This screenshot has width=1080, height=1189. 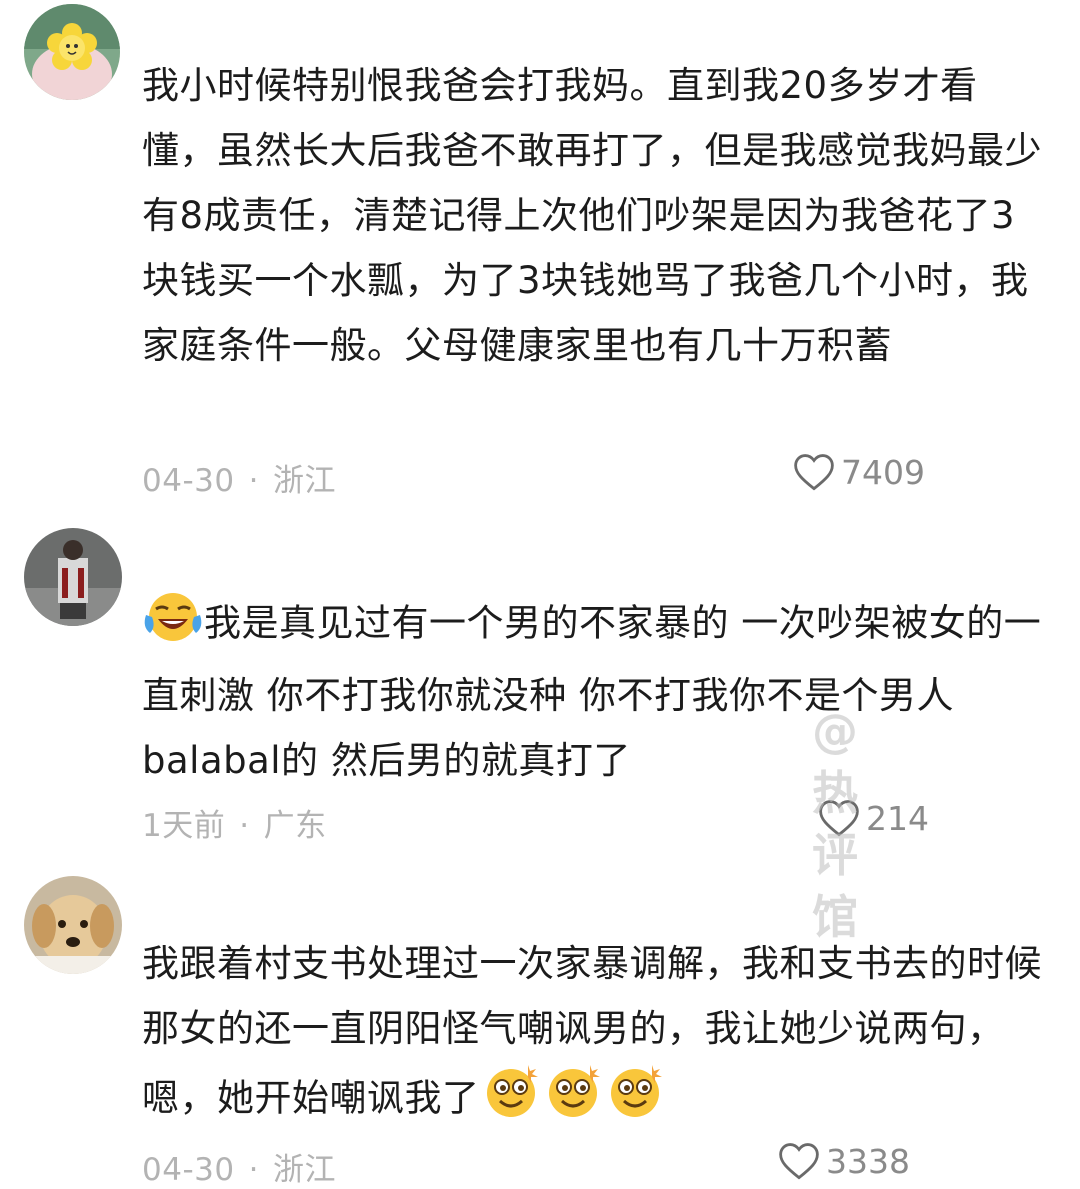 What do you see at coordinates (835, 917) in the screenshot?
I see `watermark-char: 馆` at bounding box center [835, 917].